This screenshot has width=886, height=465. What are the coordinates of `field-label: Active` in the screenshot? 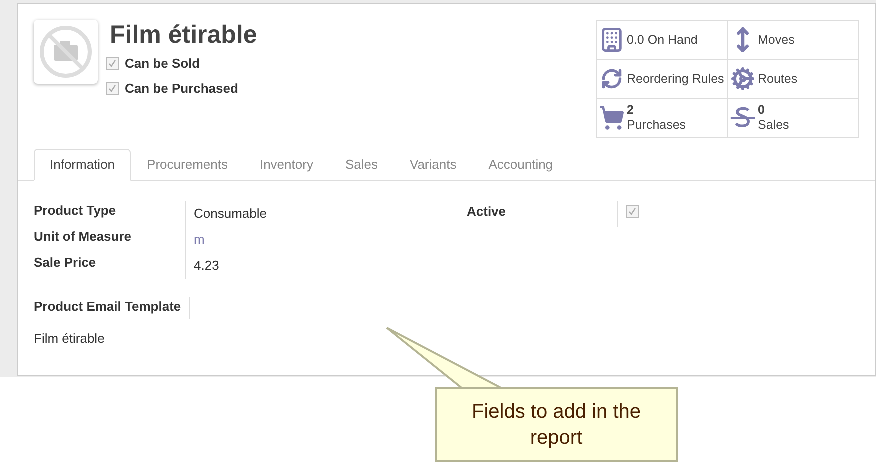 It's located at (542, 214).